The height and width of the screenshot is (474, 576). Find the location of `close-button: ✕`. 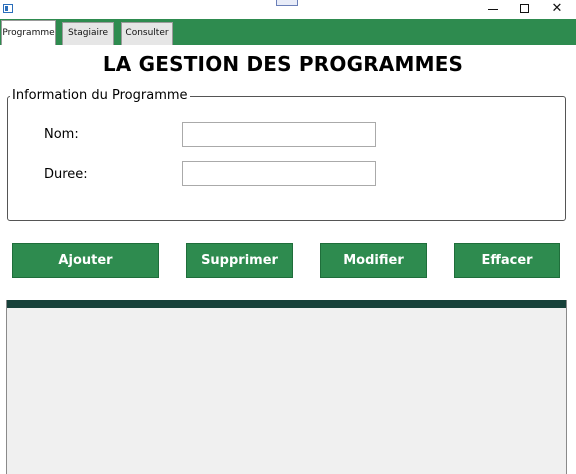

close-button: ✕ is located at coordinates (557, 9).